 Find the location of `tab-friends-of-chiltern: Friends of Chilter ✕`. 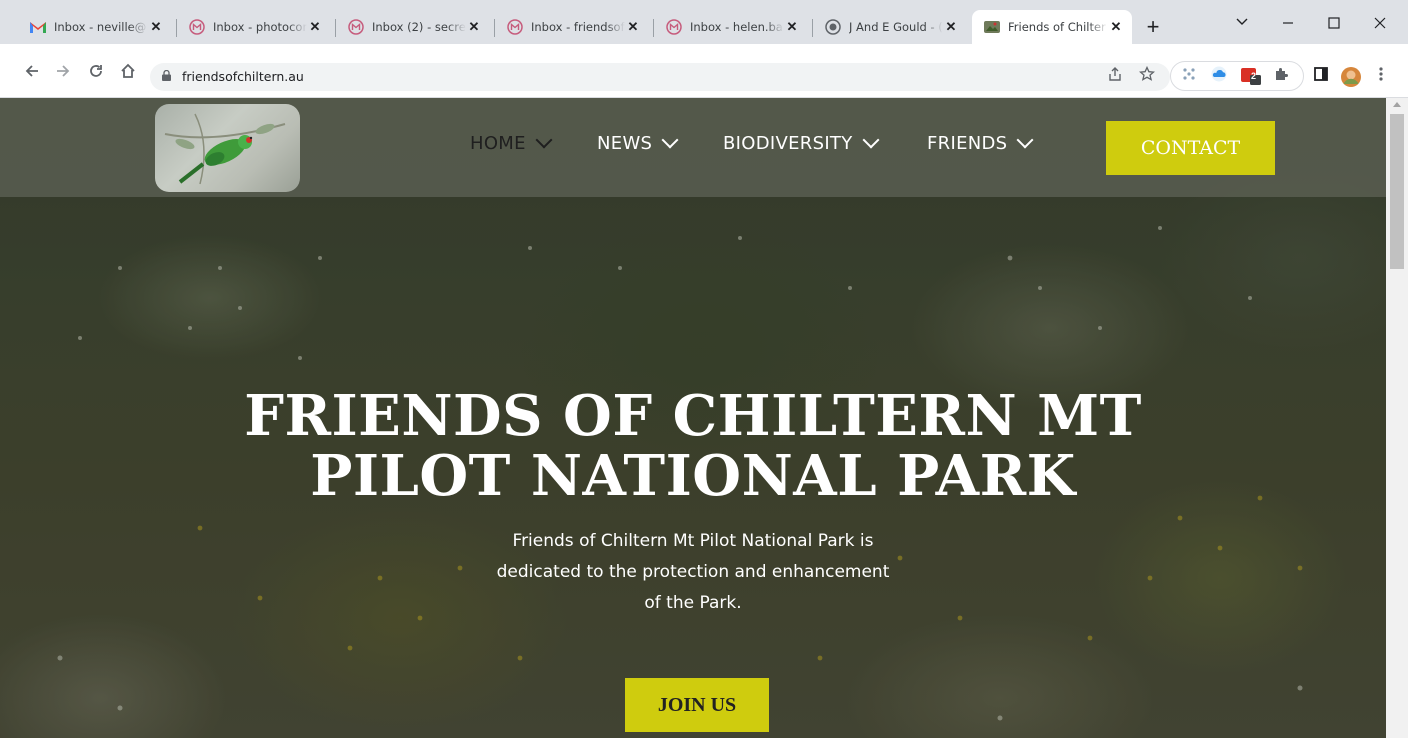

tab-friends-of-chiltern: Friends of Chilter ✕ is located at coordinates (1052, 27).